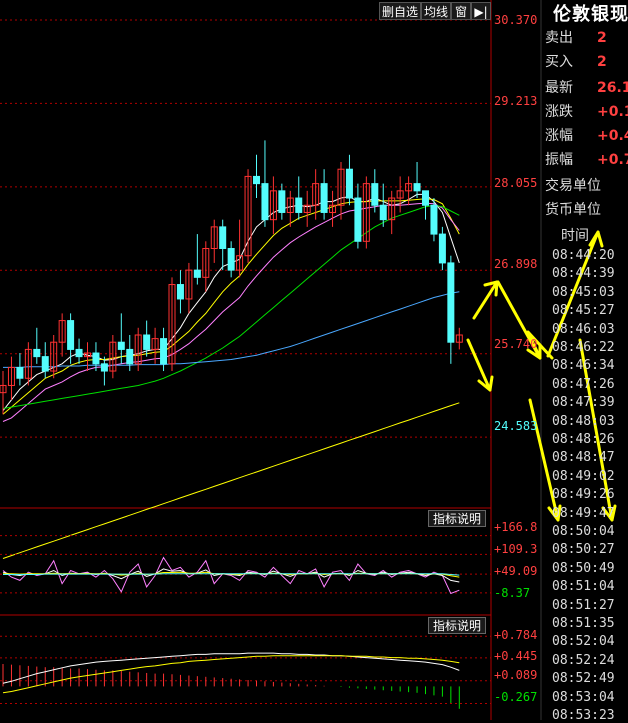 The width and height of the screenshot is (628, 723). Describe the element at coordinates (583, 476) in the screenshot. I see `tick-time: 08:49:02` at that location.